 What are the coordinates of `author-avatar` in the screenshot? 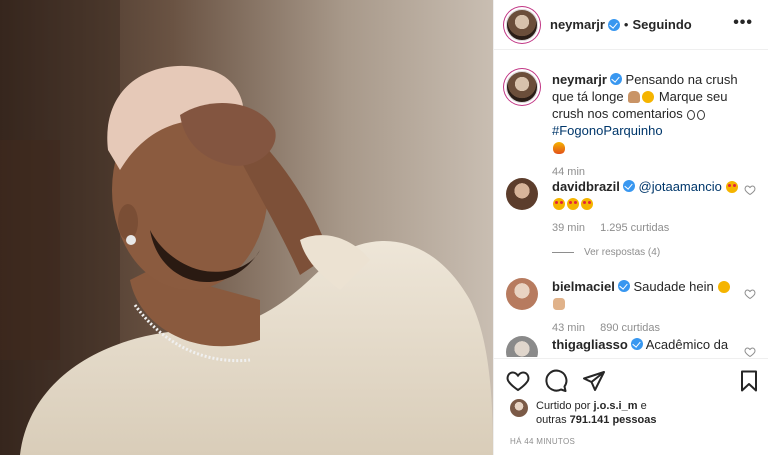 It's located at (522, 24).